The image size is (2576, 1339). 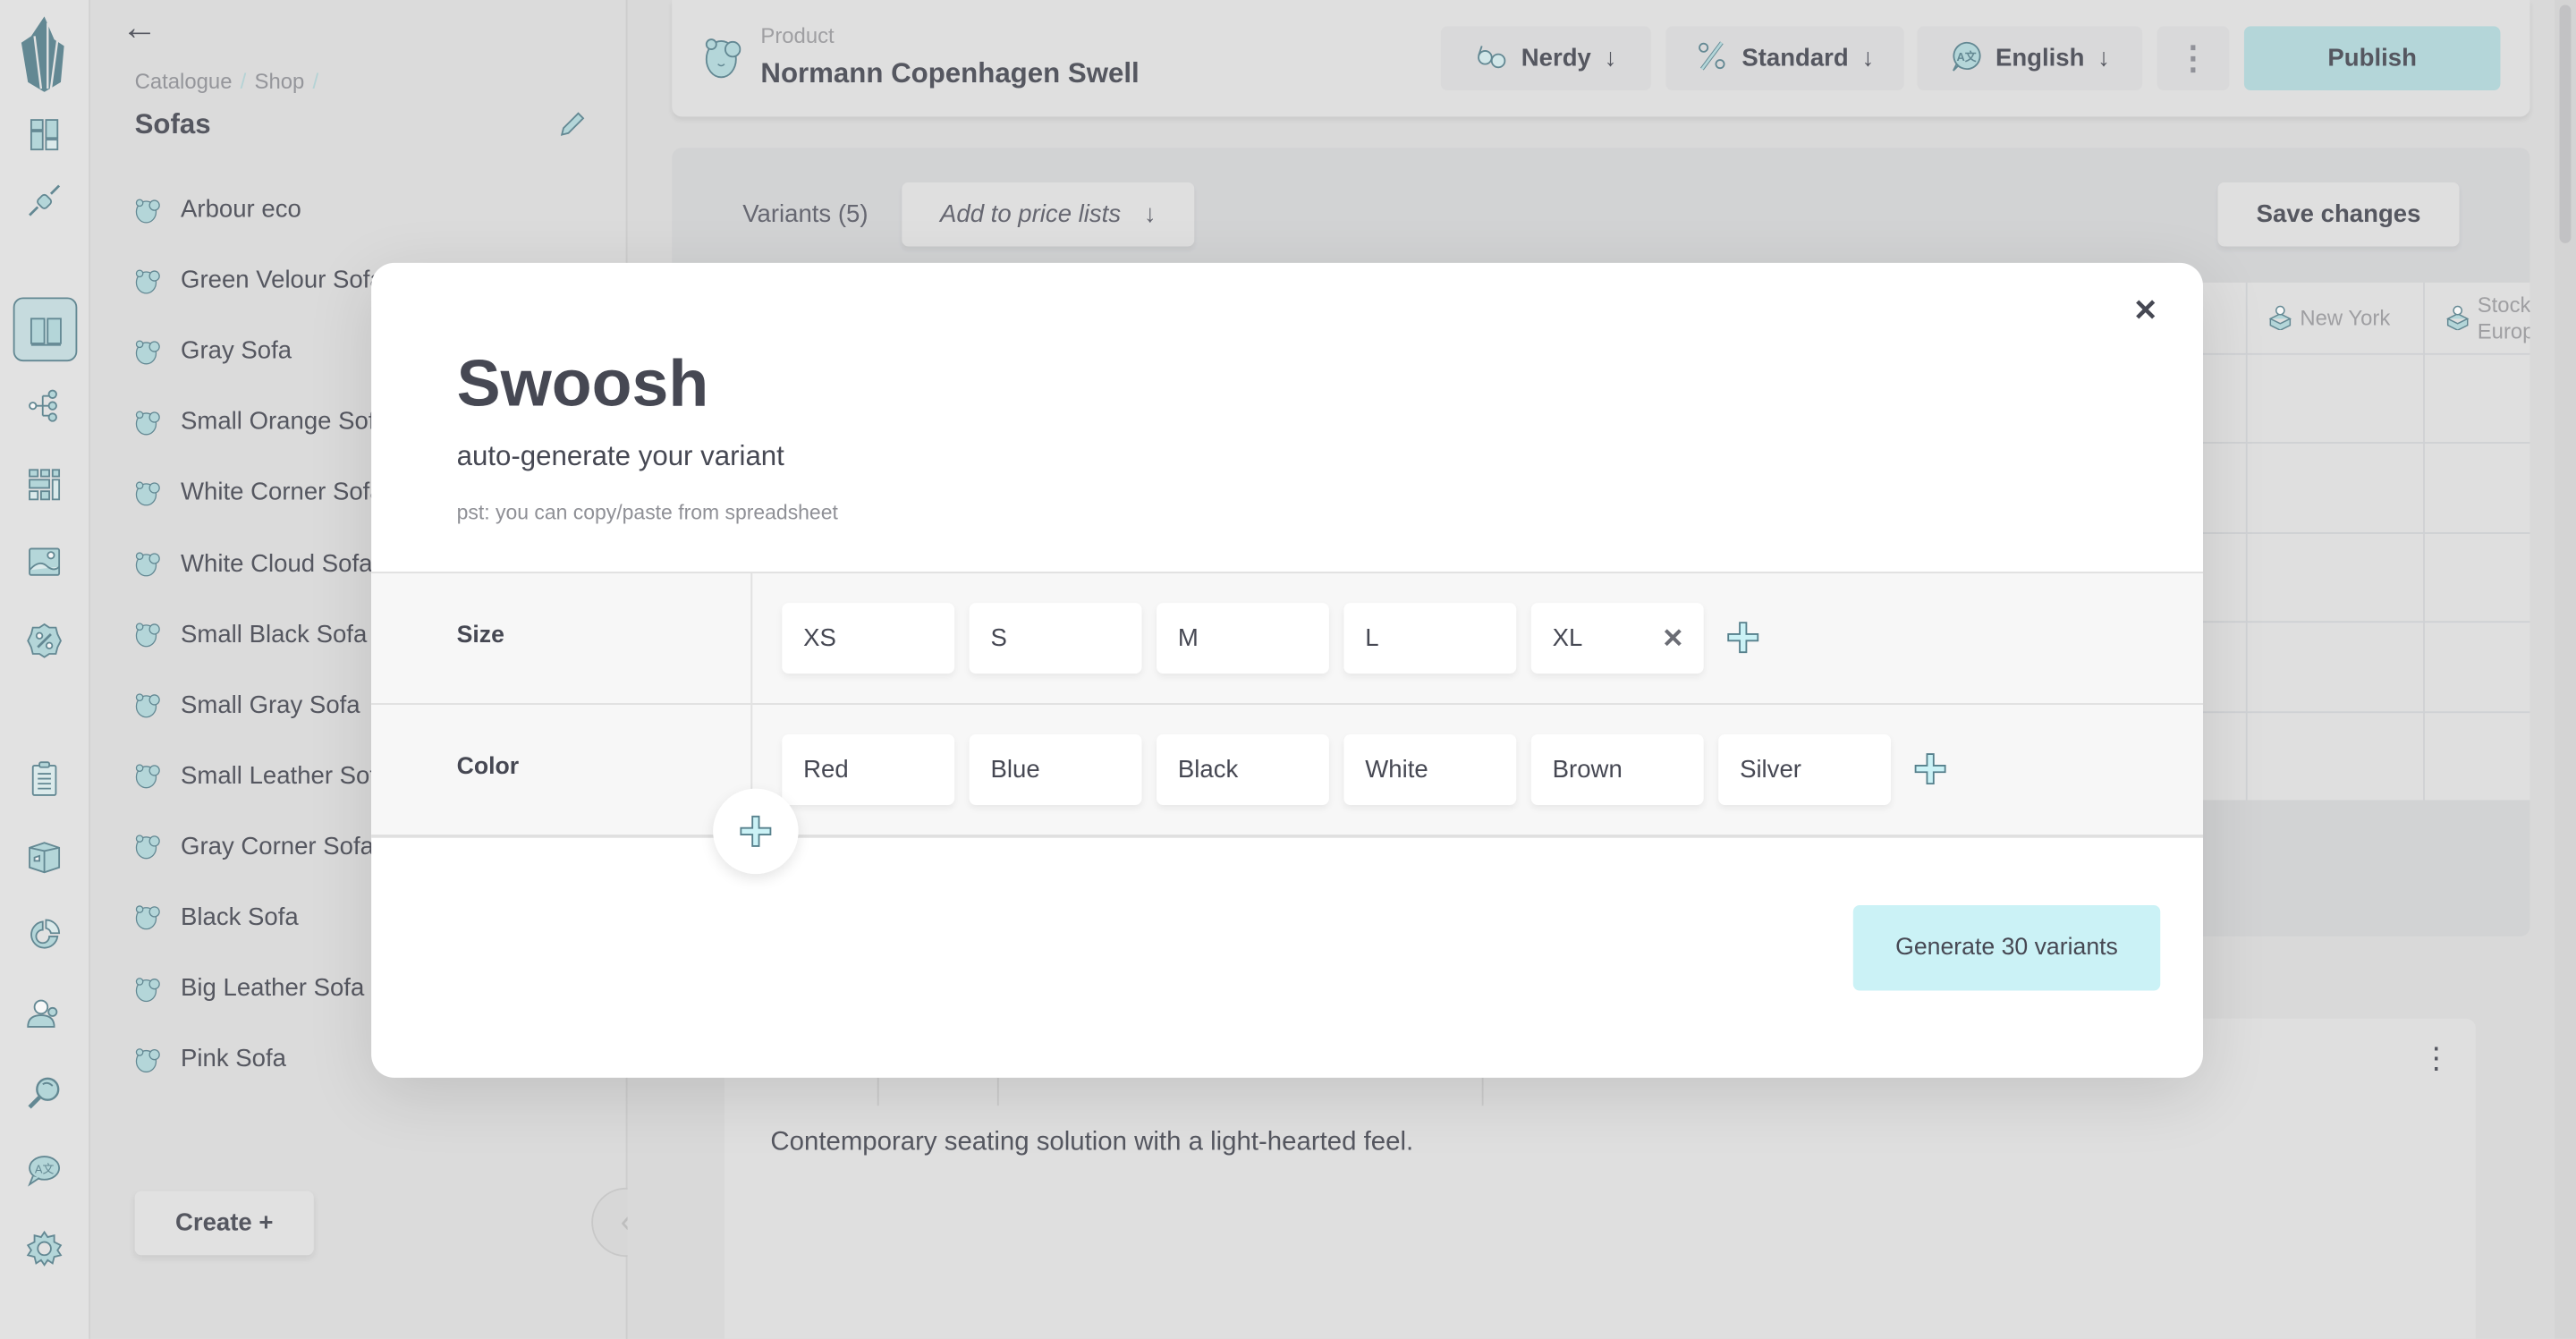 What do you see at coordinates (1287, 836) in the screenshot?
I see `attribute-table-bottom-border` at bounding box center [1287, 836].